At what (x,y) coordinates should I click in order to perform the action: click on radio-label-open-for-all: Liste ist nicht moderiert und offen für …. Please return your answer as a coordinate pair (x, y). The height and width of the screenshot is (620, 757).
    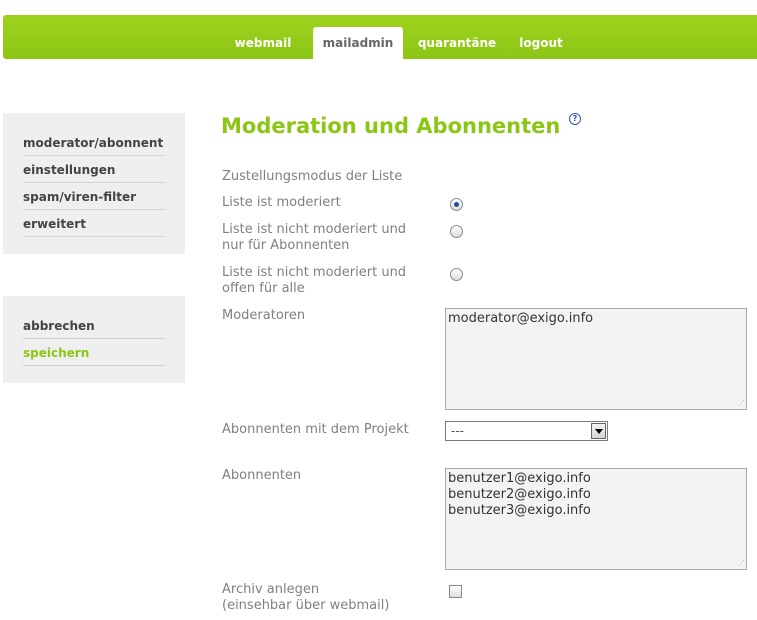
    Looking at the image, I should click on (314, 280).